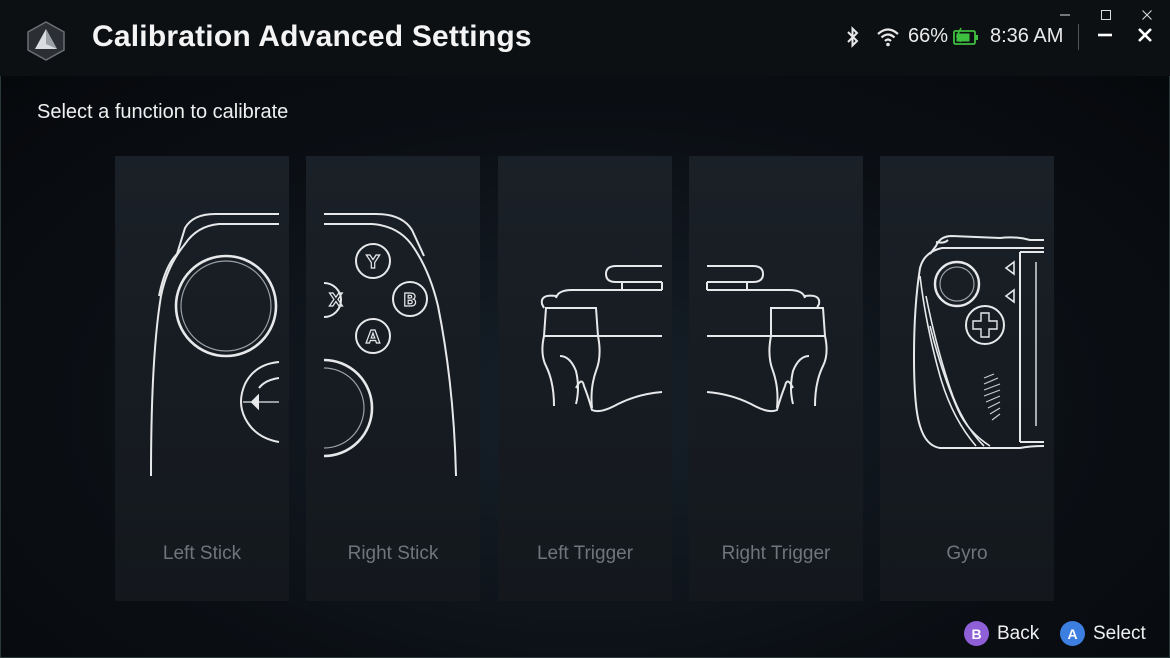 This screenshot has width=1170, height=658. Describe the element at coordinates (1145, 35) in the screenshot. I see `close-button` at that location.